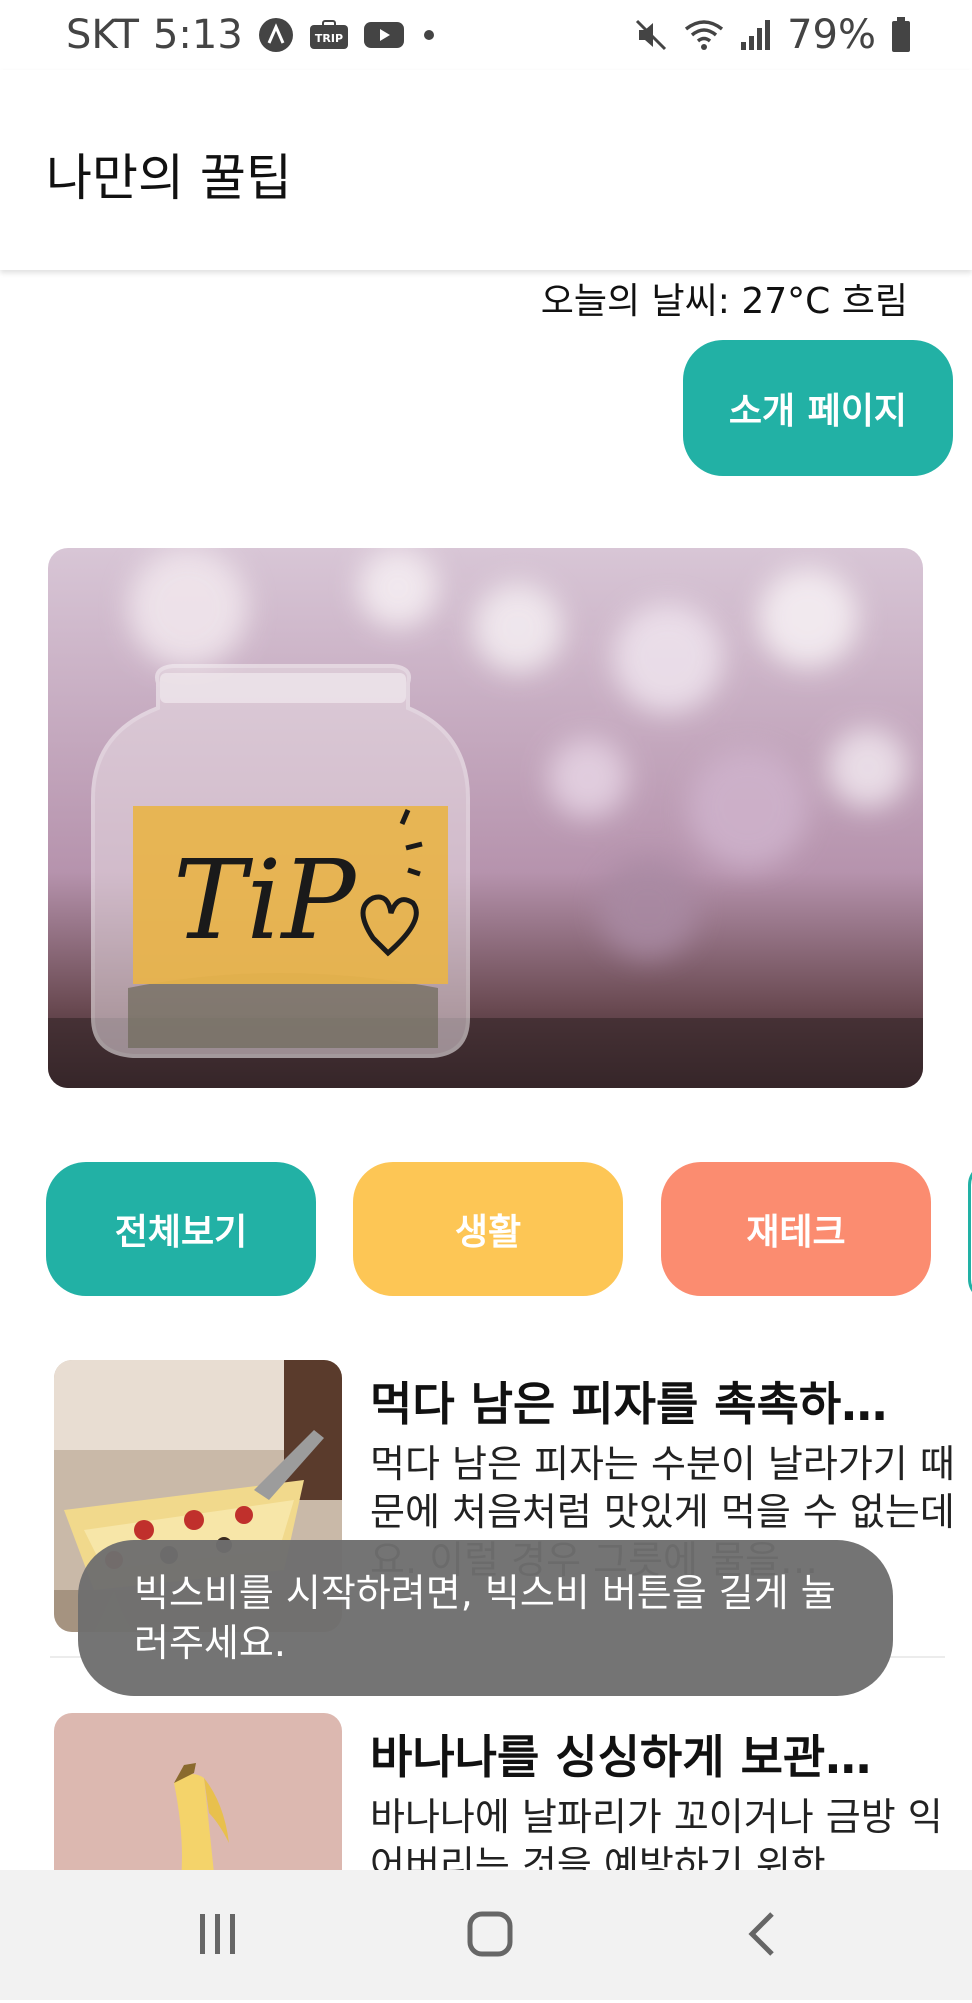  I want to click on category-life-button: 생활, so click(488, 1229).